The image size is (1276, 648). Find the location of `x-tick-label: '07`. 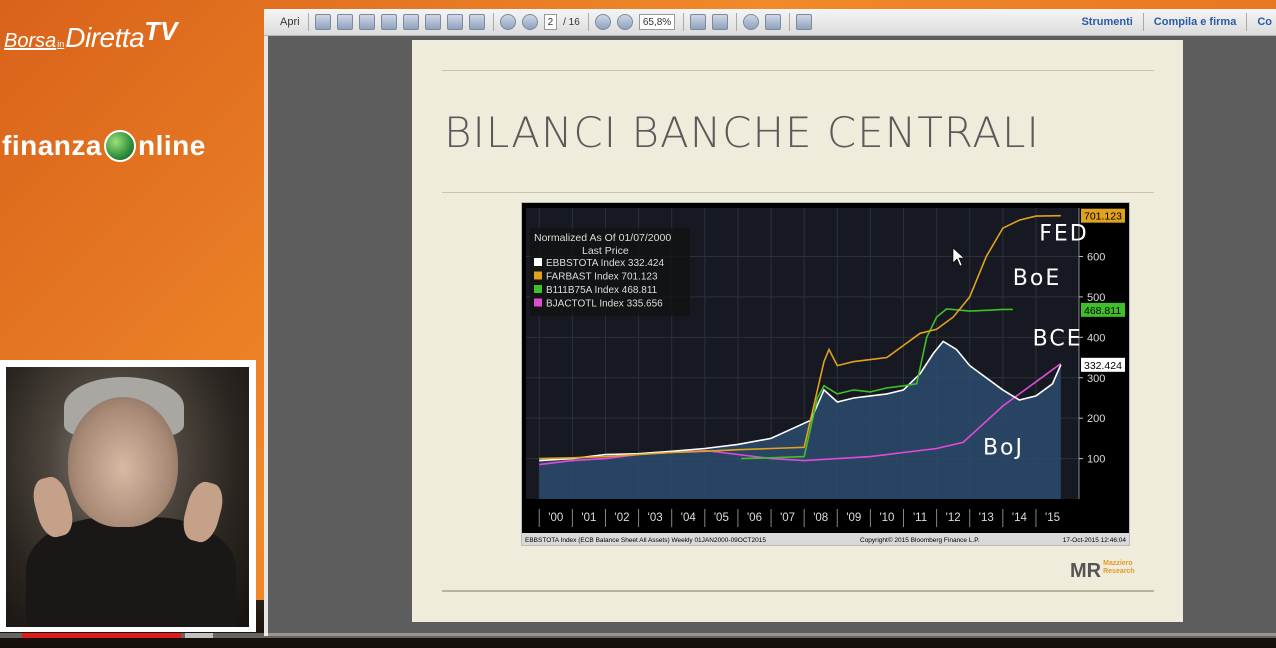

x-tick-label: '07 is located at coordinates (787, 518).